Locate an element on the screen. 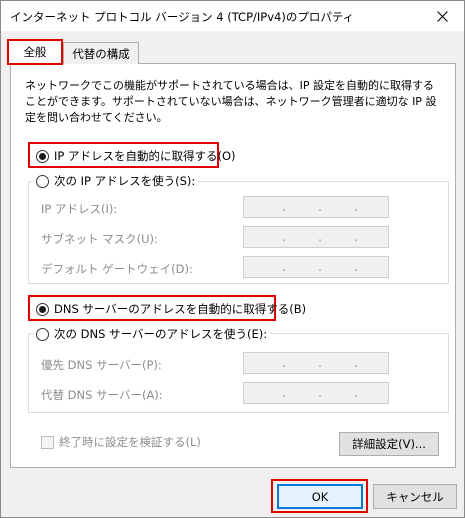 The image size is (465, 518). radio-dns-manual-label: 次の DNS サーバーのアドレスを使う(E): is located at coordinates (161, 334).